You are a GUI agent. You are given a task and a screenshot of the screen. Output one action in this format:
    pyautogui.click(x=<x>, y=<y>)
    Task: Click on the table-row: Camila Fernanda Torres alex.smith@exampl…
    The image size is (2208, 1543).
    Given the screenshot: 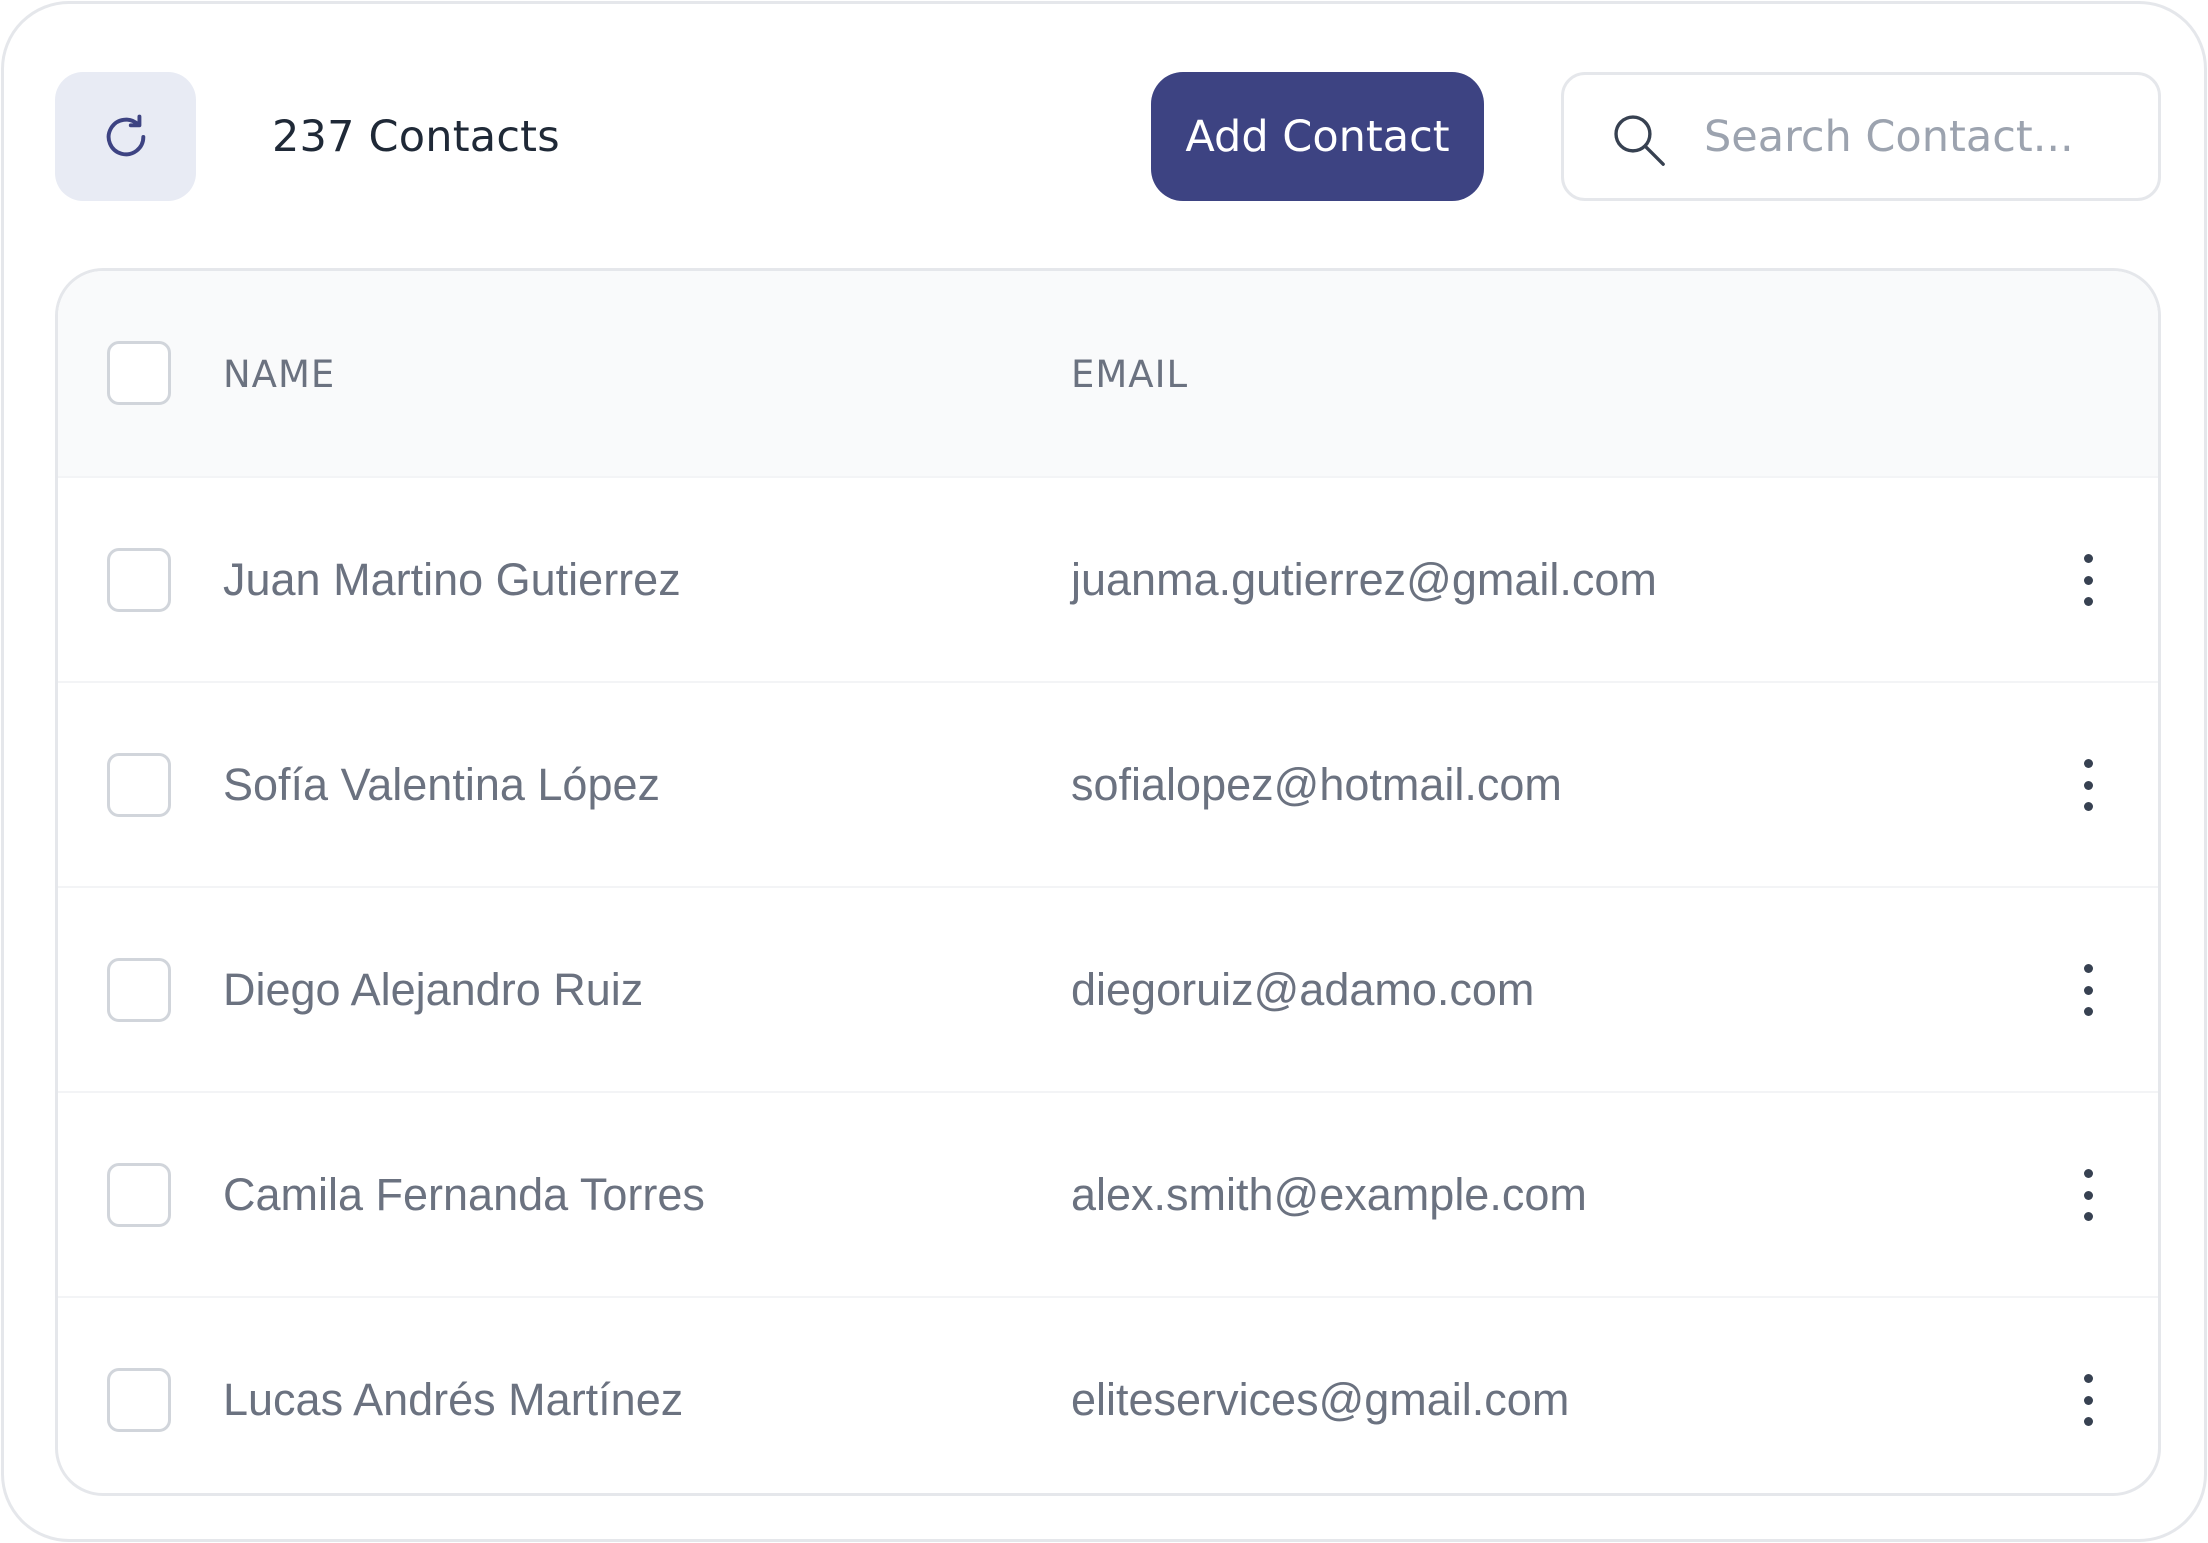 What is the action you would take?
    pyautogui.click(x=1108, y=1193)
    